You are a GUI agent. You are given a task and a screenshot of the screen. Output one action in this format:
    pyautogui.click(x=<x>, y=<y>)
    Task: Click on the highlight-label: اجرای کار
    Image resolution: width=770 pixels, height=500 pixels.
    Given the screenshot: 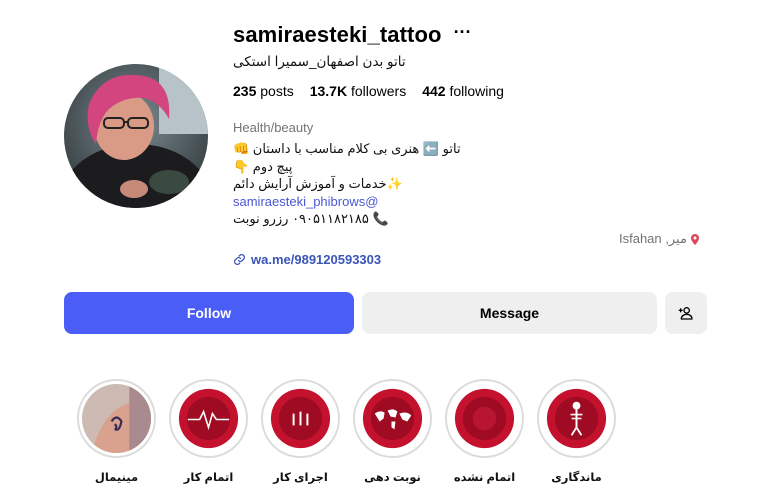 What is the action you would take?
    pyautogui.click(x=300, y=478)
    